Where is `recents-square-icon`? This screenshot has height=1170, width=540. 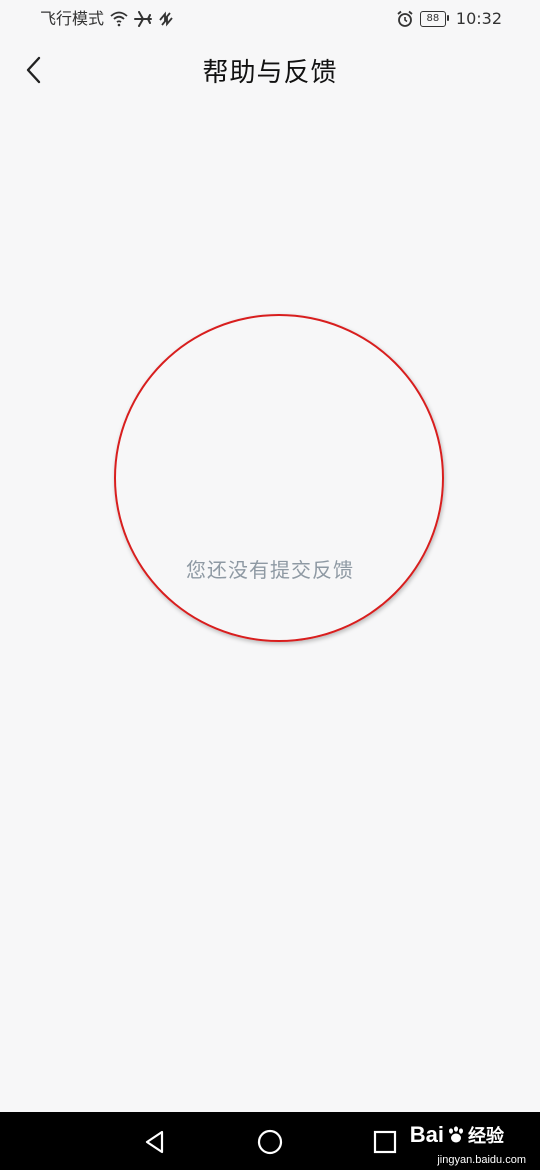 recents-square-icon is located at coordinates (385, 1142).